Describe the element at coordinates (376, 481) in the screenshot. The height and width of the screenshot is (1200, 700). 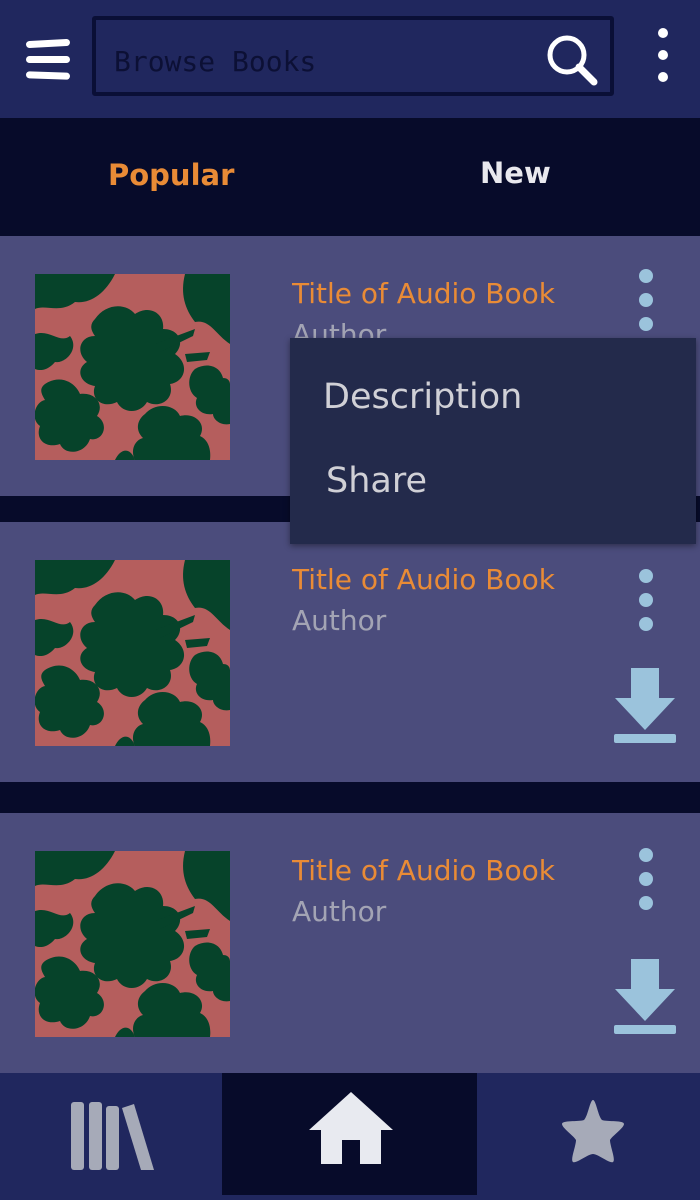
I see `menu-item-share: Share` at that location.